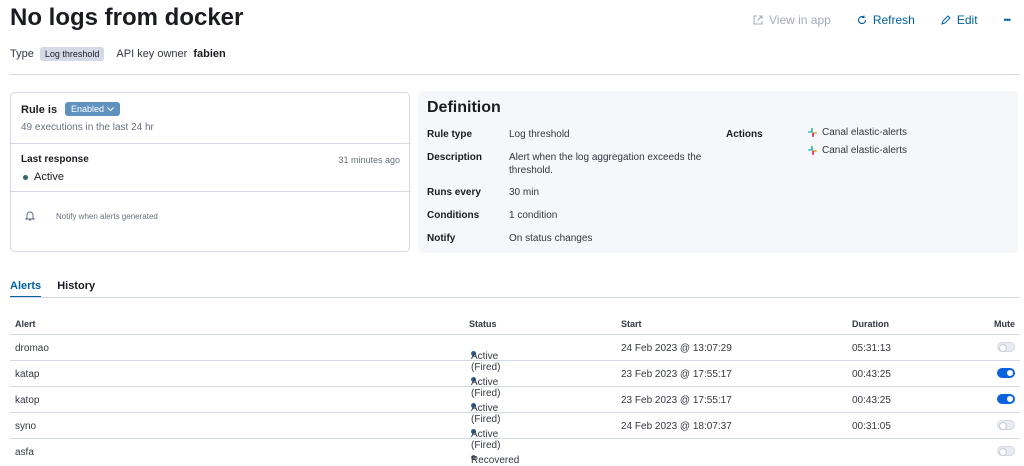 This screenshot has width=1024, height=466. What do you see at coordinates (24, 452) in the screenshot?
I see `alert-name: asfa` at bounding box center [24, 452].